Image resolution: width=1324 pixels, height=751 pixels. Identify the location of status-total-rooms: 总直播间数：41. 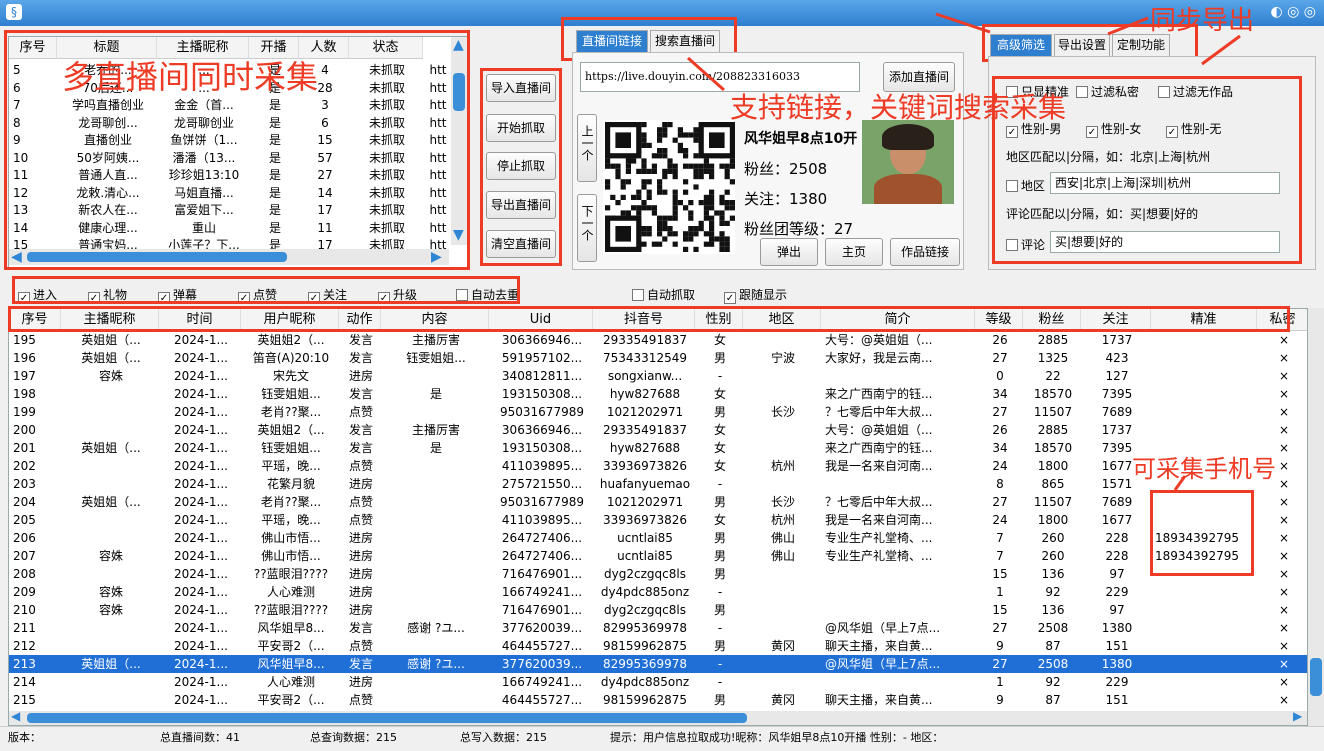
(200, 737).